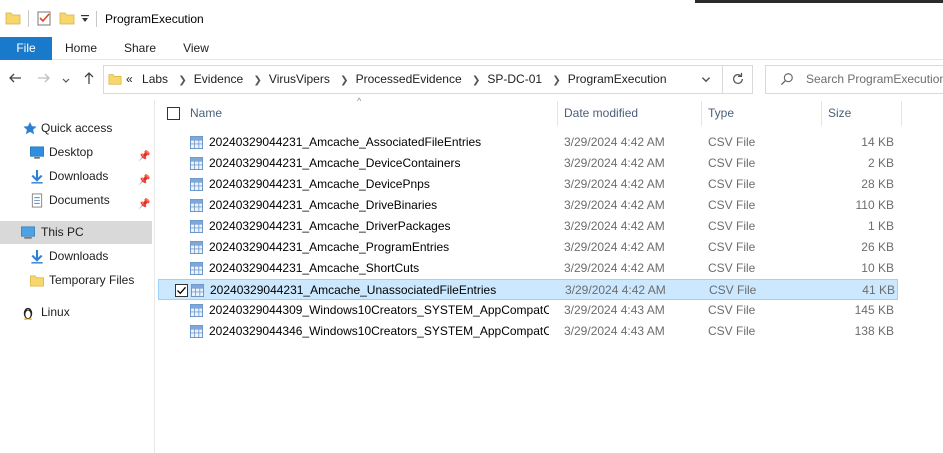 This screenshot has height=453, width=943. Describe the element at coordinates (299, 79) in the screenshot. I see `breadcrumb-virusvipers: VirusVipers` at that location.